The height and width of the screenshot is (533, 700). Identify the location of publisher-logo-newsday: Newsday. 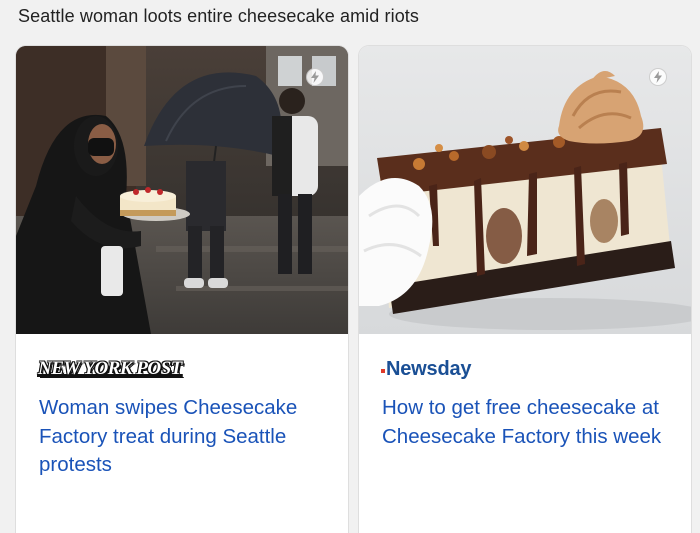
(426, 371).